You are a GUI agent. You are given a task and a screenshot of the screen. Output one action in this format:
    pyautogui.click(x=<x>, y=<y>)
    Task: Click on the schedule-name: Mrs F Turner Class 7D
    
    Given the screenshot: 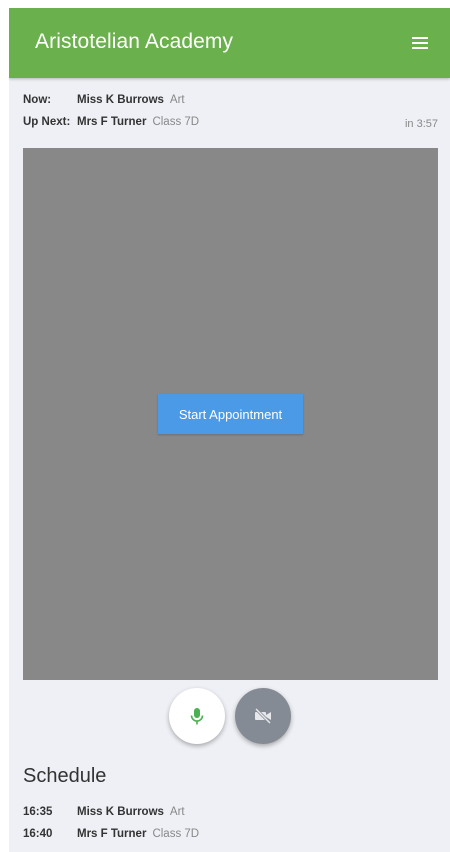 What is the action you would take?
    pyautogui.click(x=138, y=834)
    